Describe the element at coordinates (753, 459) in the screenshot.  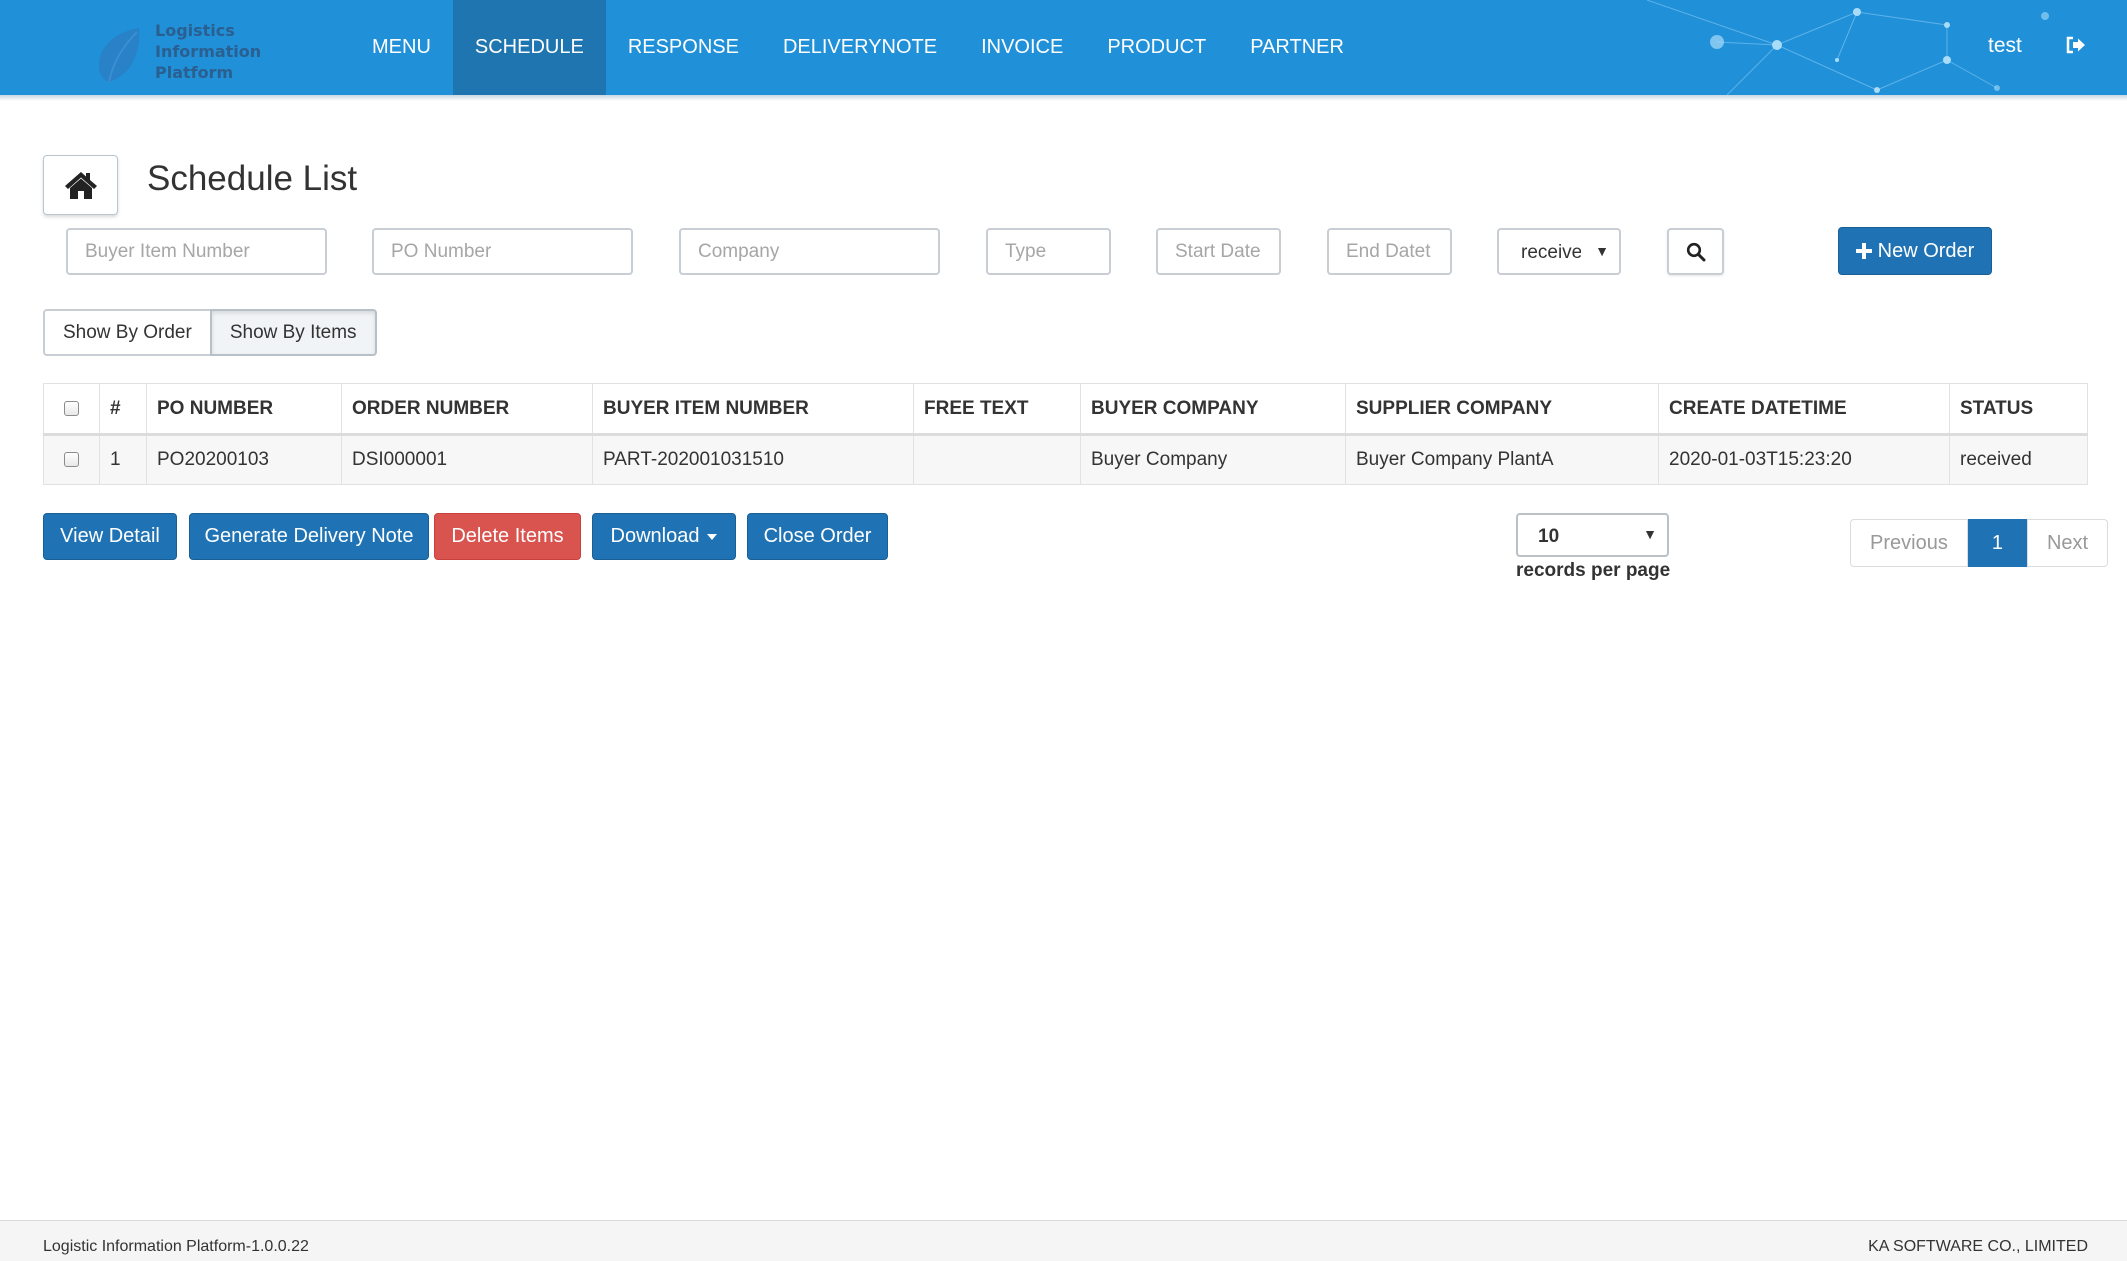
I see `table-cell: PART-202001031510` at that location.